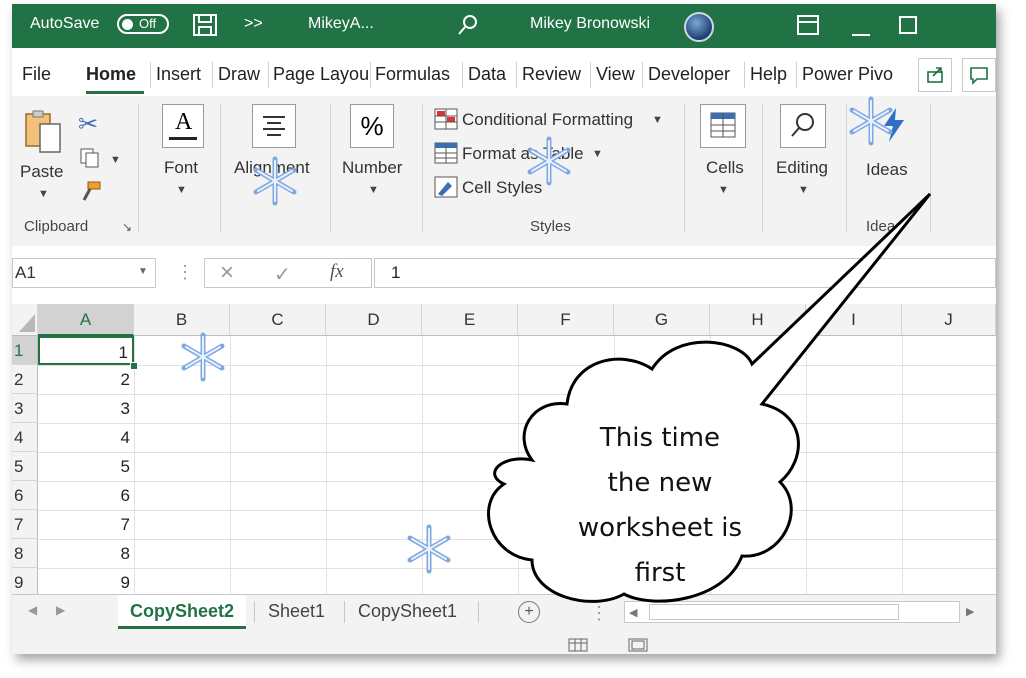  What do you see at coordinates (660, 506) in the screenshot?
I see `callout-text: This time the new worksheet is first` at bounding box center [660, 506].